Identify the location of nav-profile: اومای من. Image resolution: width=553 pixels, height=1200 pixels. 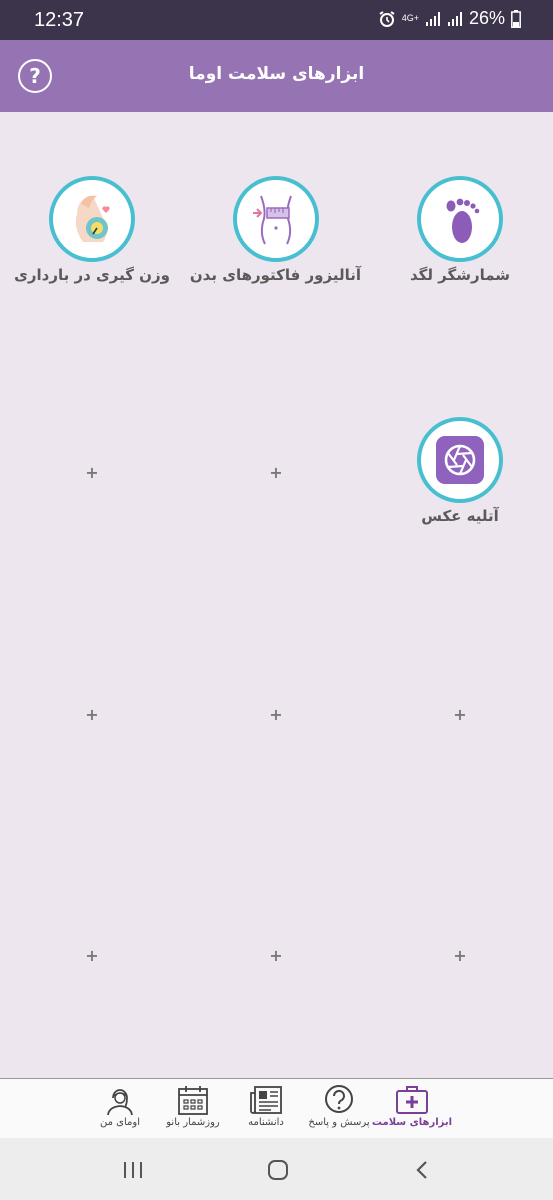
(120, 1111).